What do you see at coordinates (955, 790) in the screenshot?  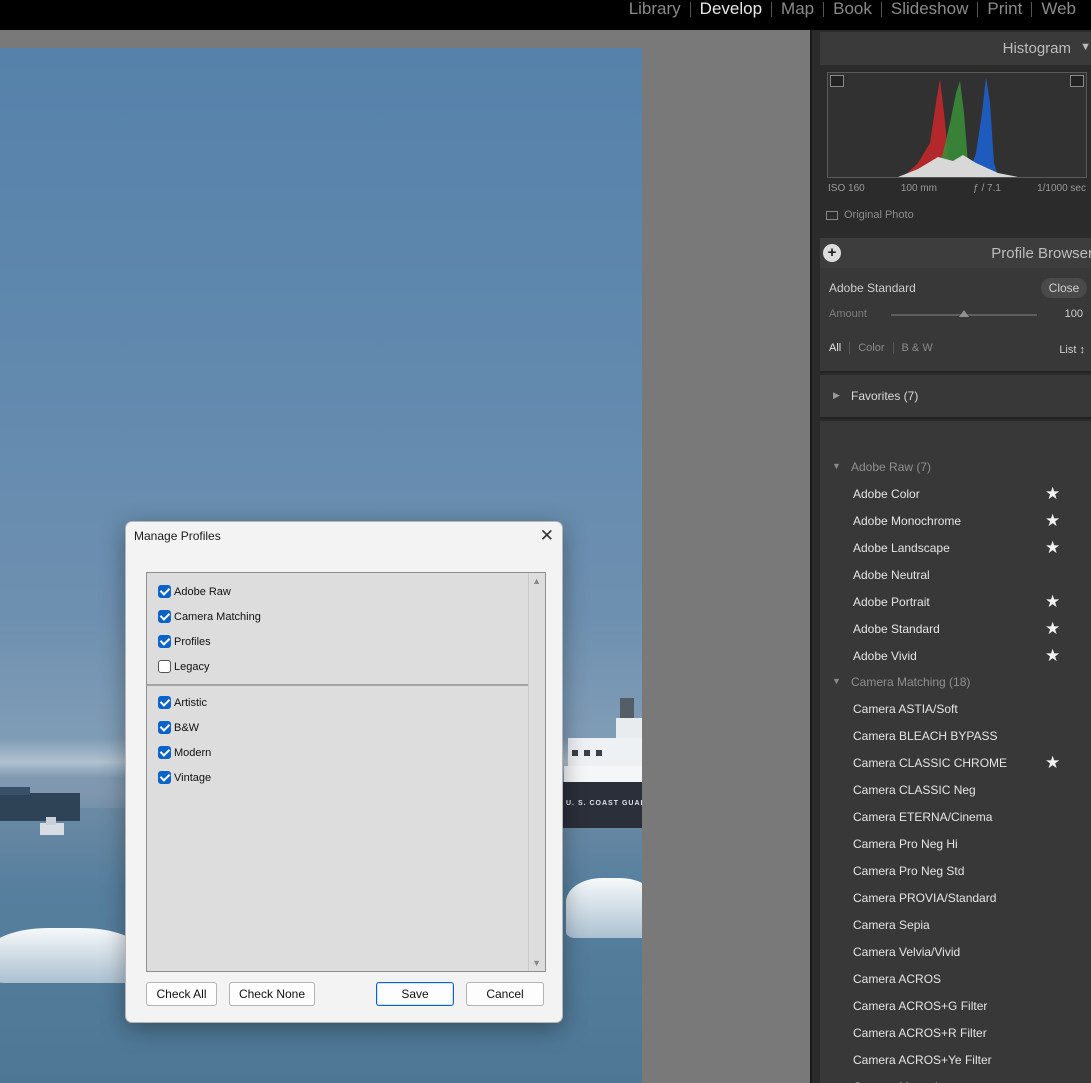 I see `profile-item: Camera CLASSIC Neg` at bounding box center [955, 790].